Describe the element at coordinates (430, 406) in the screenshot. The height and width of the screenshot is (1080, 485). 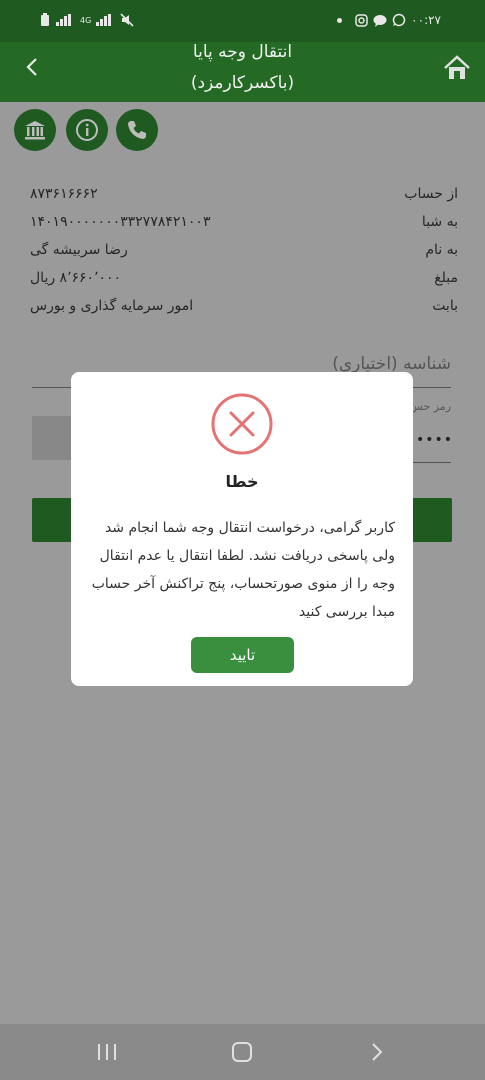
I see `password-field-label: رمز حس` at that location.